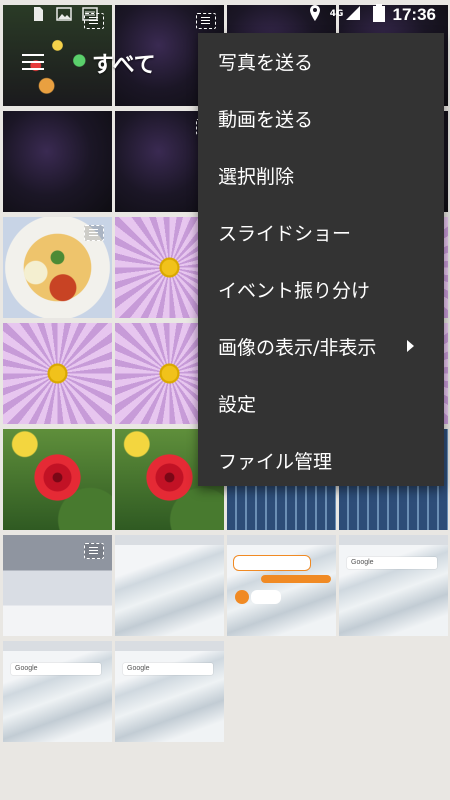 This screenshot has width=450, height=800. I want to click on menu-item-select-delete: 選択削除, so click(321, 175).